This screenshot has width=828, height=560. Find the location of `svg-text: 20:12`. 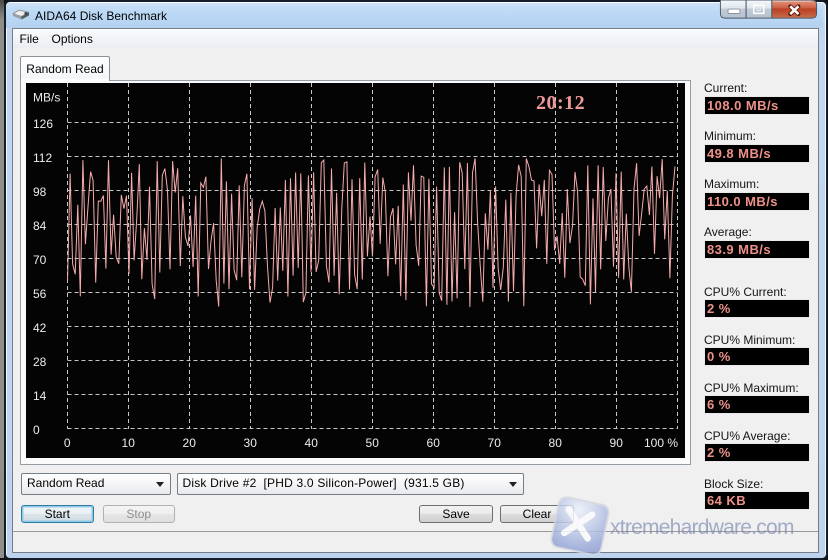

svg-text: 20:12 is located at coordinates (560, 103).